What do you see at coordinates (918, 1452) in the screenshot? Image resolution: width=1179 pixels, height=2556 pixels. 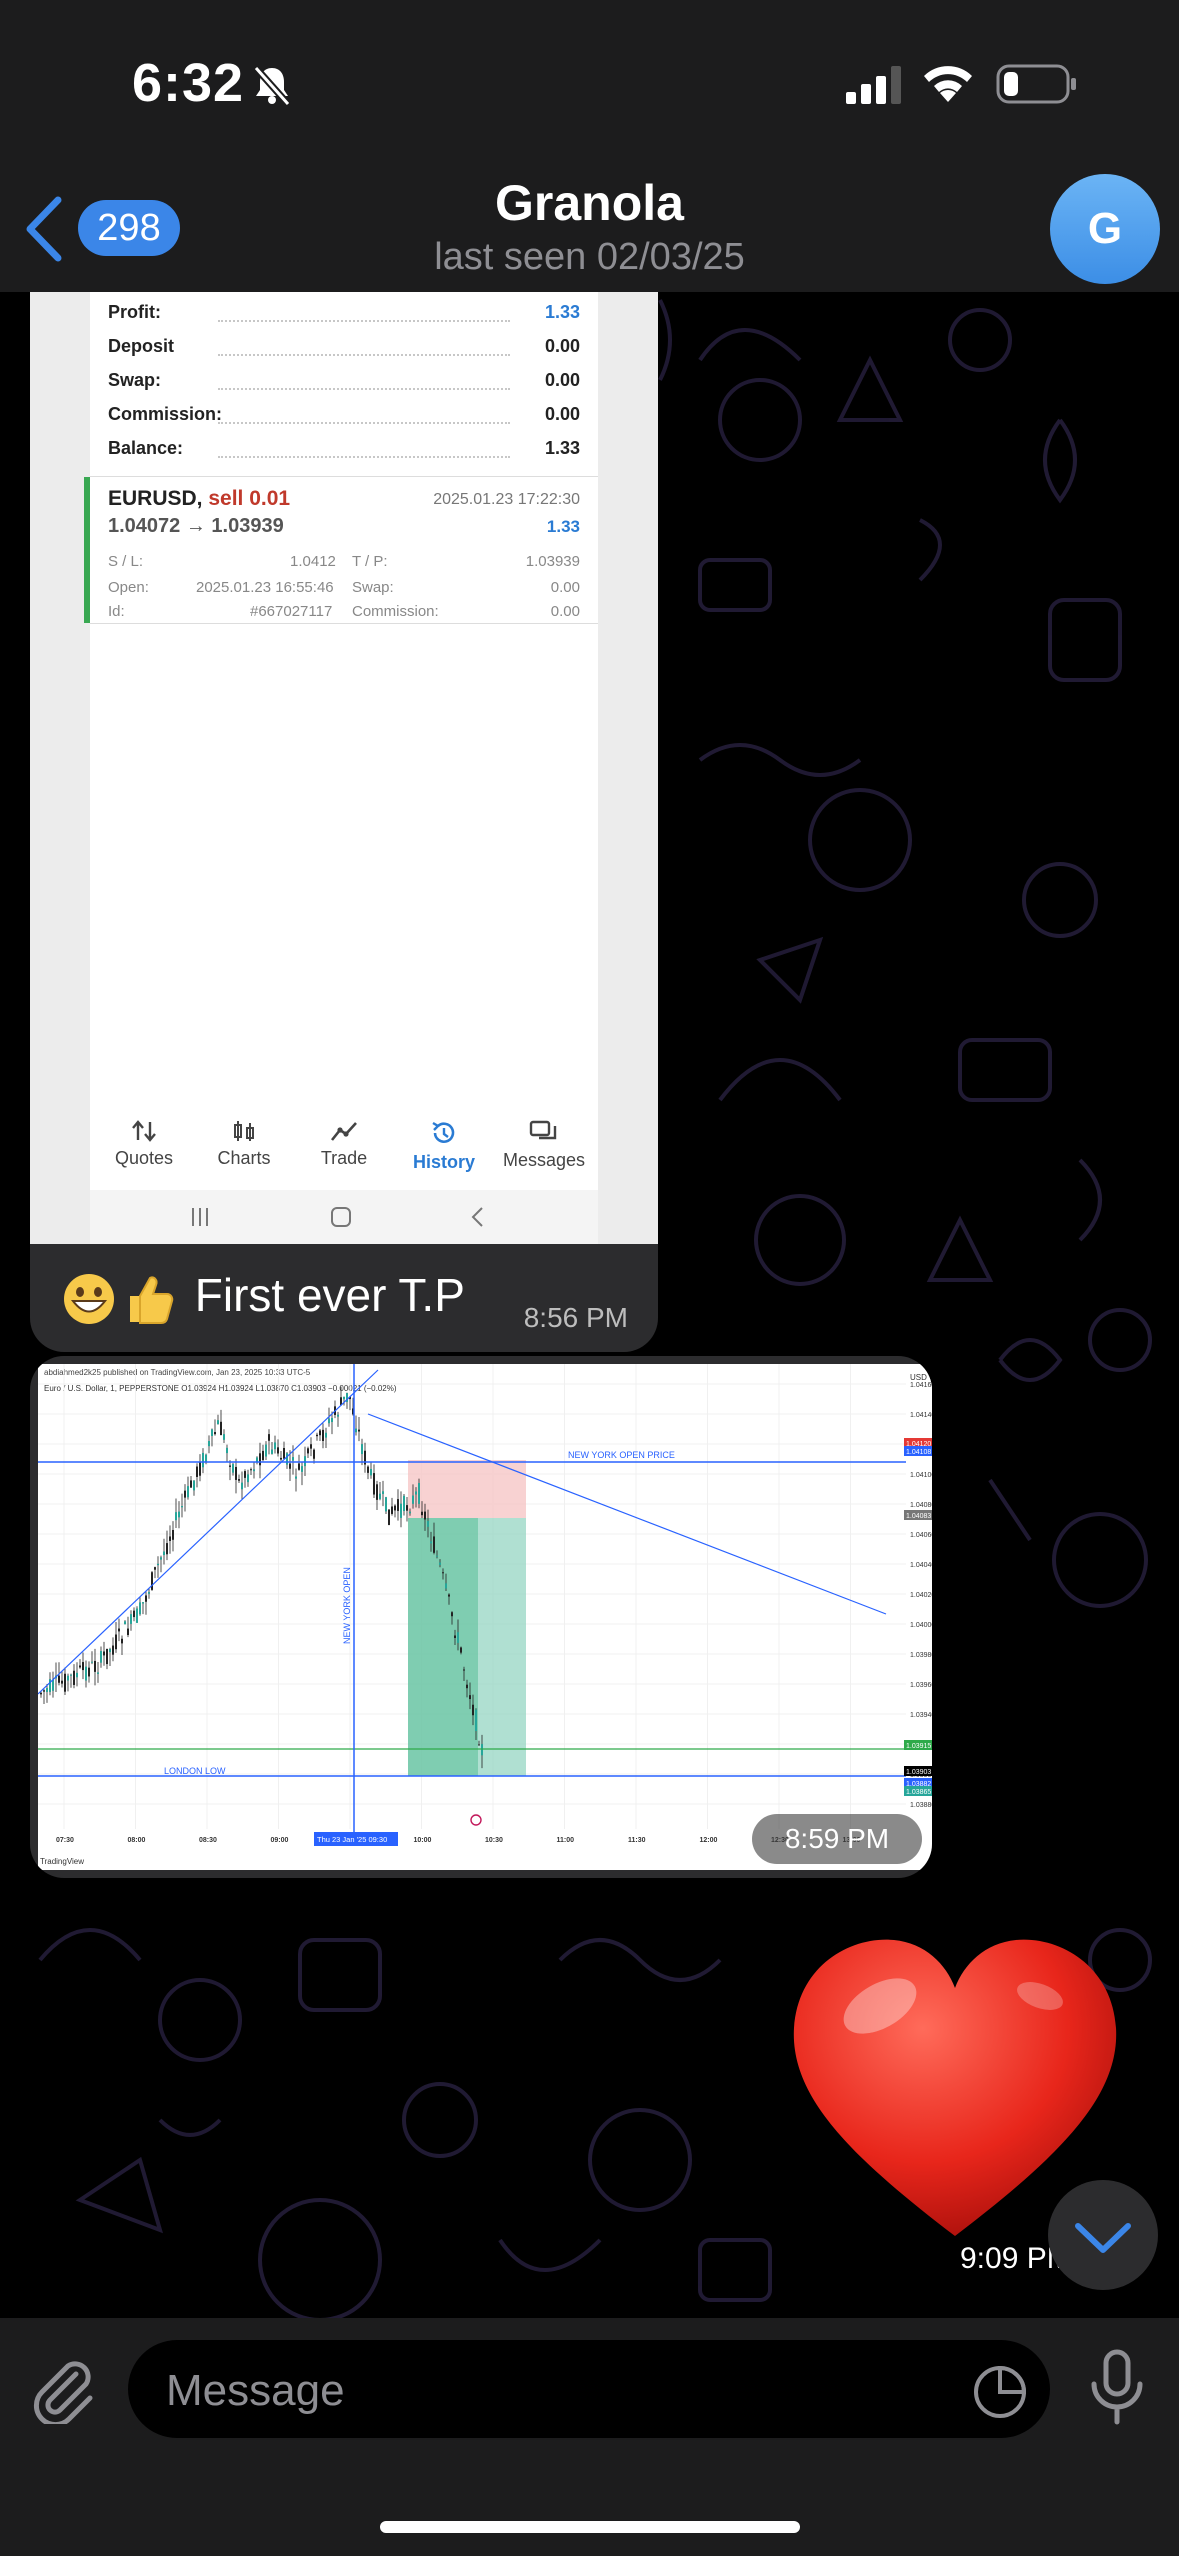 I see `price-tag-label: 1.04108` at bounding box center [918, 1452].